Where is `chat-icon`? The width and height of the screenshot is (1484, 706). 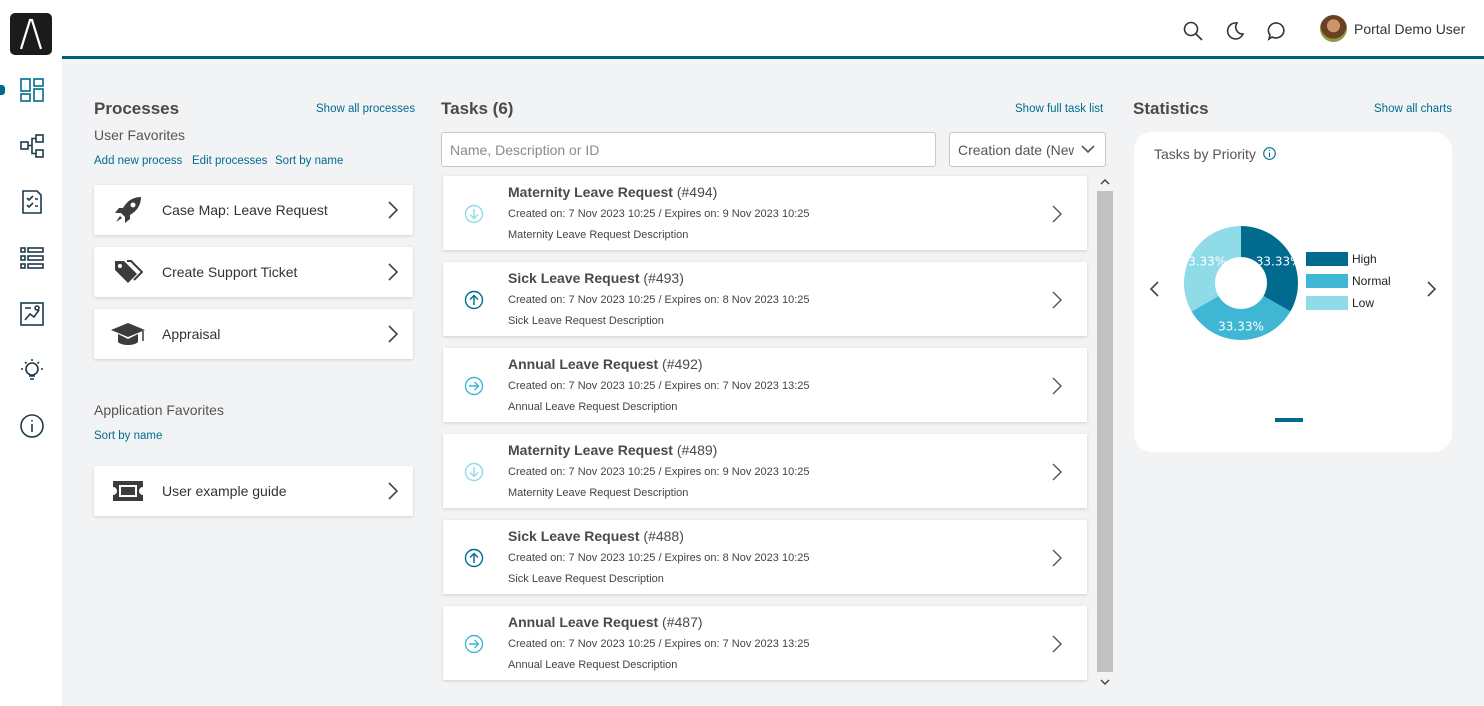
chat-icon is located at coordinates (1277, 31).